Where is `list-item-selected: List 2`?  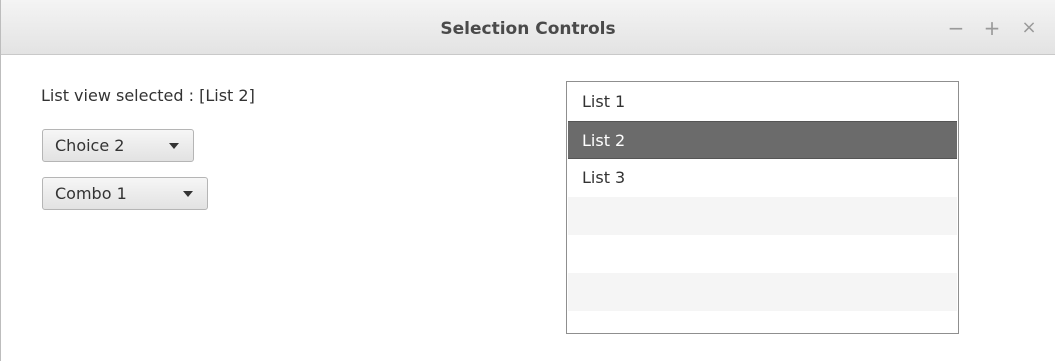
list-item-selected: List 2 is located at coordinates (762, 140).